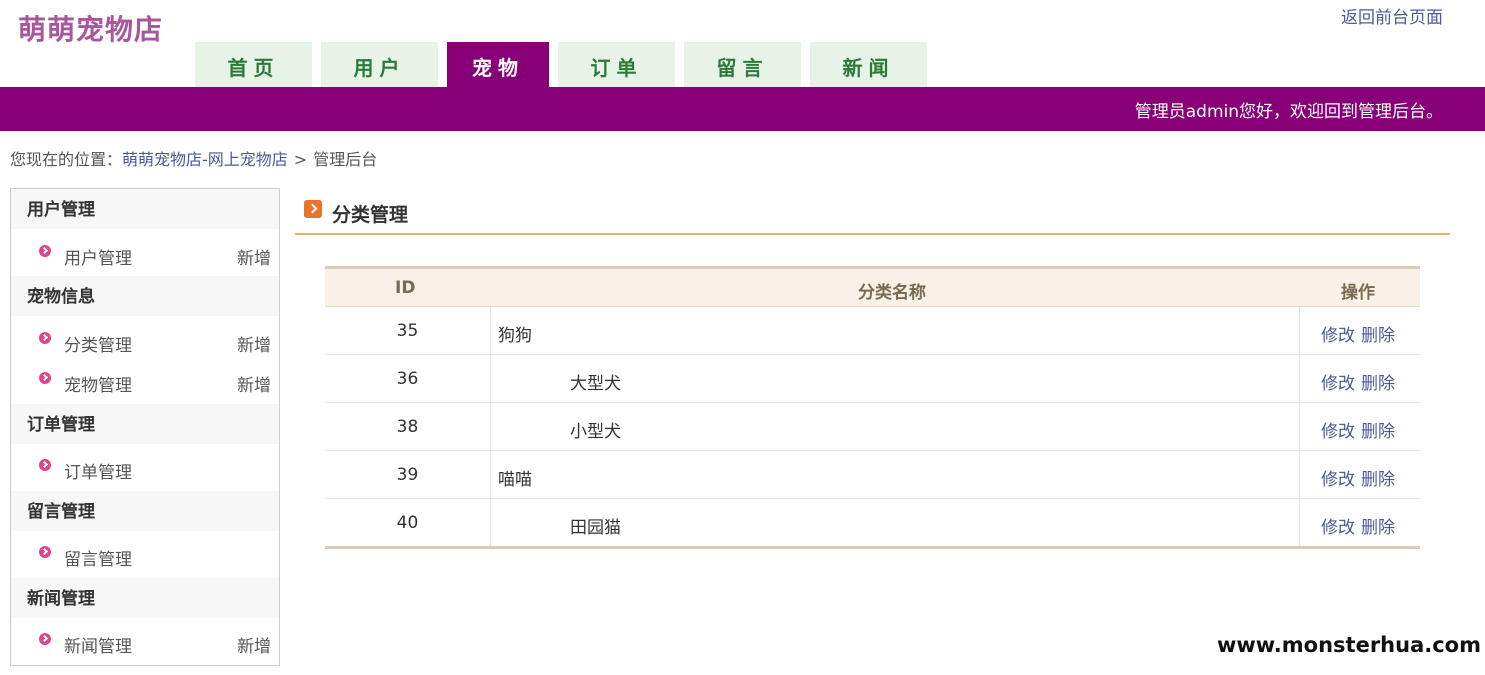  I want to click on table-row: 36 大型犬 修改 删除, so click(872, 379).